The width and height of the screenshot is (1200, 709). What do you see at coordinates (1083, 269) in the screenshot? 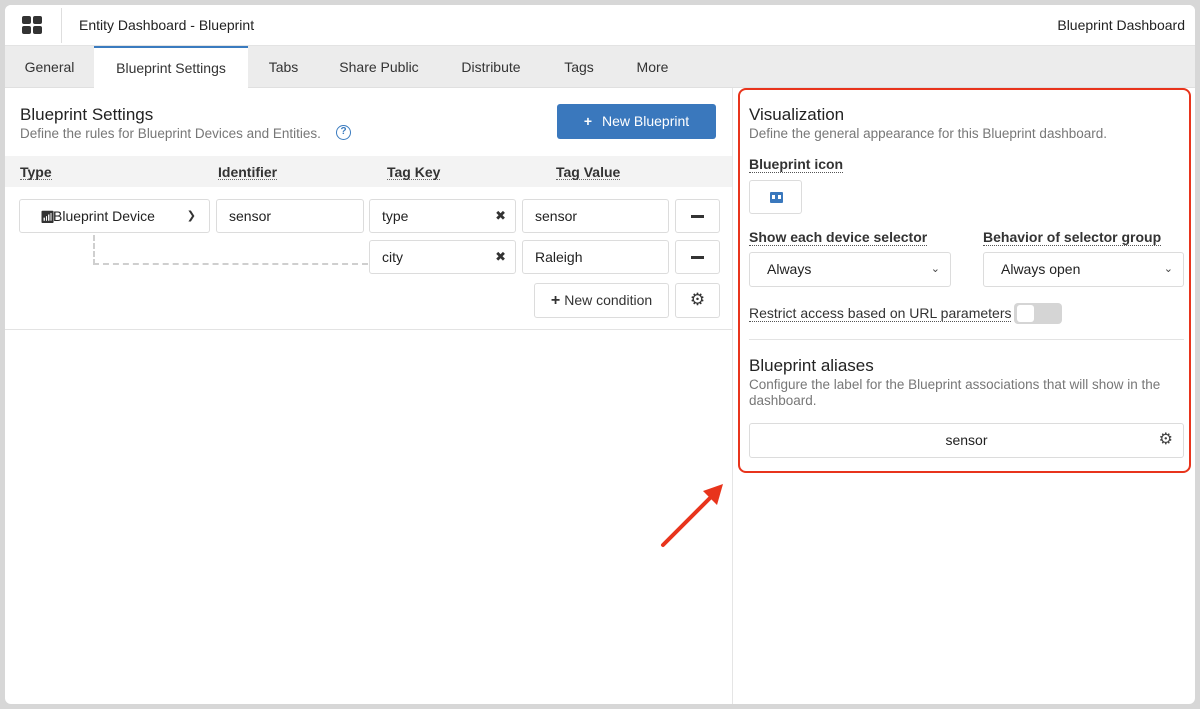
I see `selector-group-select: Always open ⌄` at bounding box center [1083, 269].